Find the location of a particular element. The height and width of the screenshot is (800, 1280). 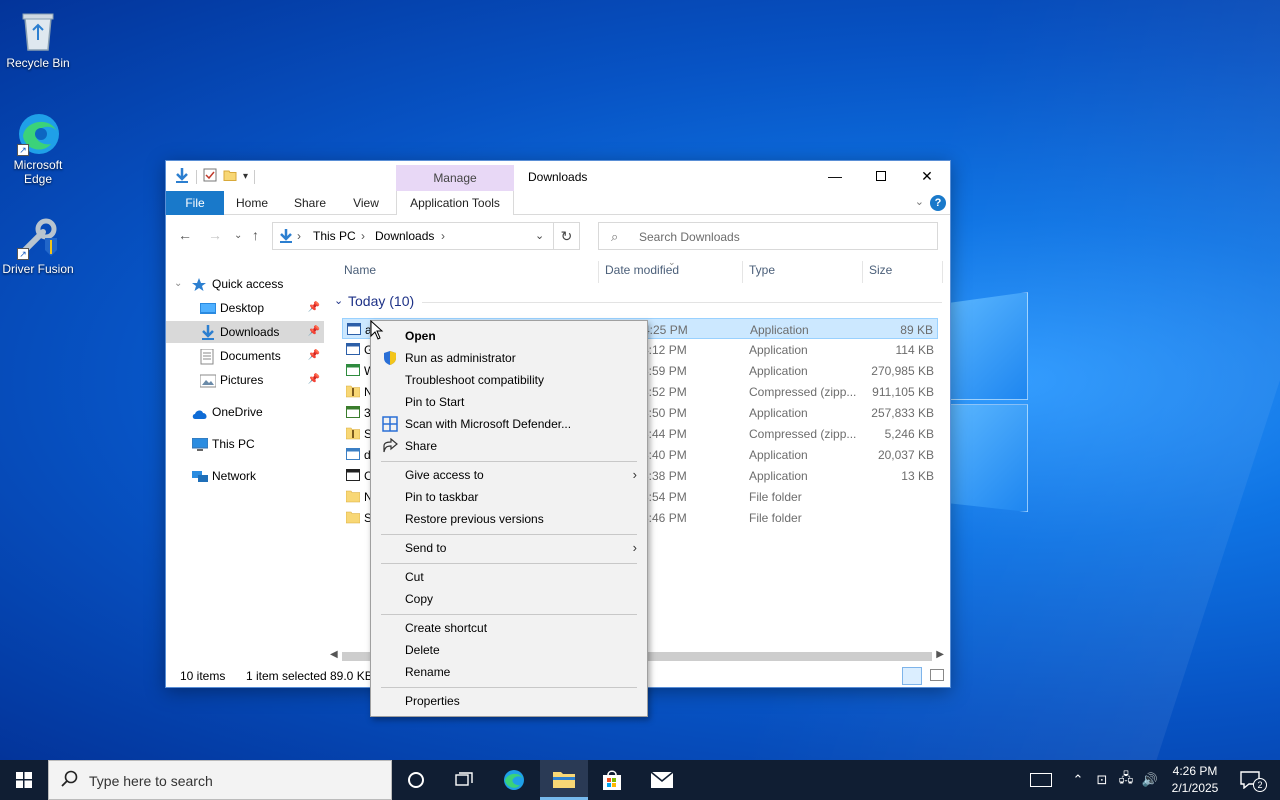

cortana-button is located at coordinates (416, 780).